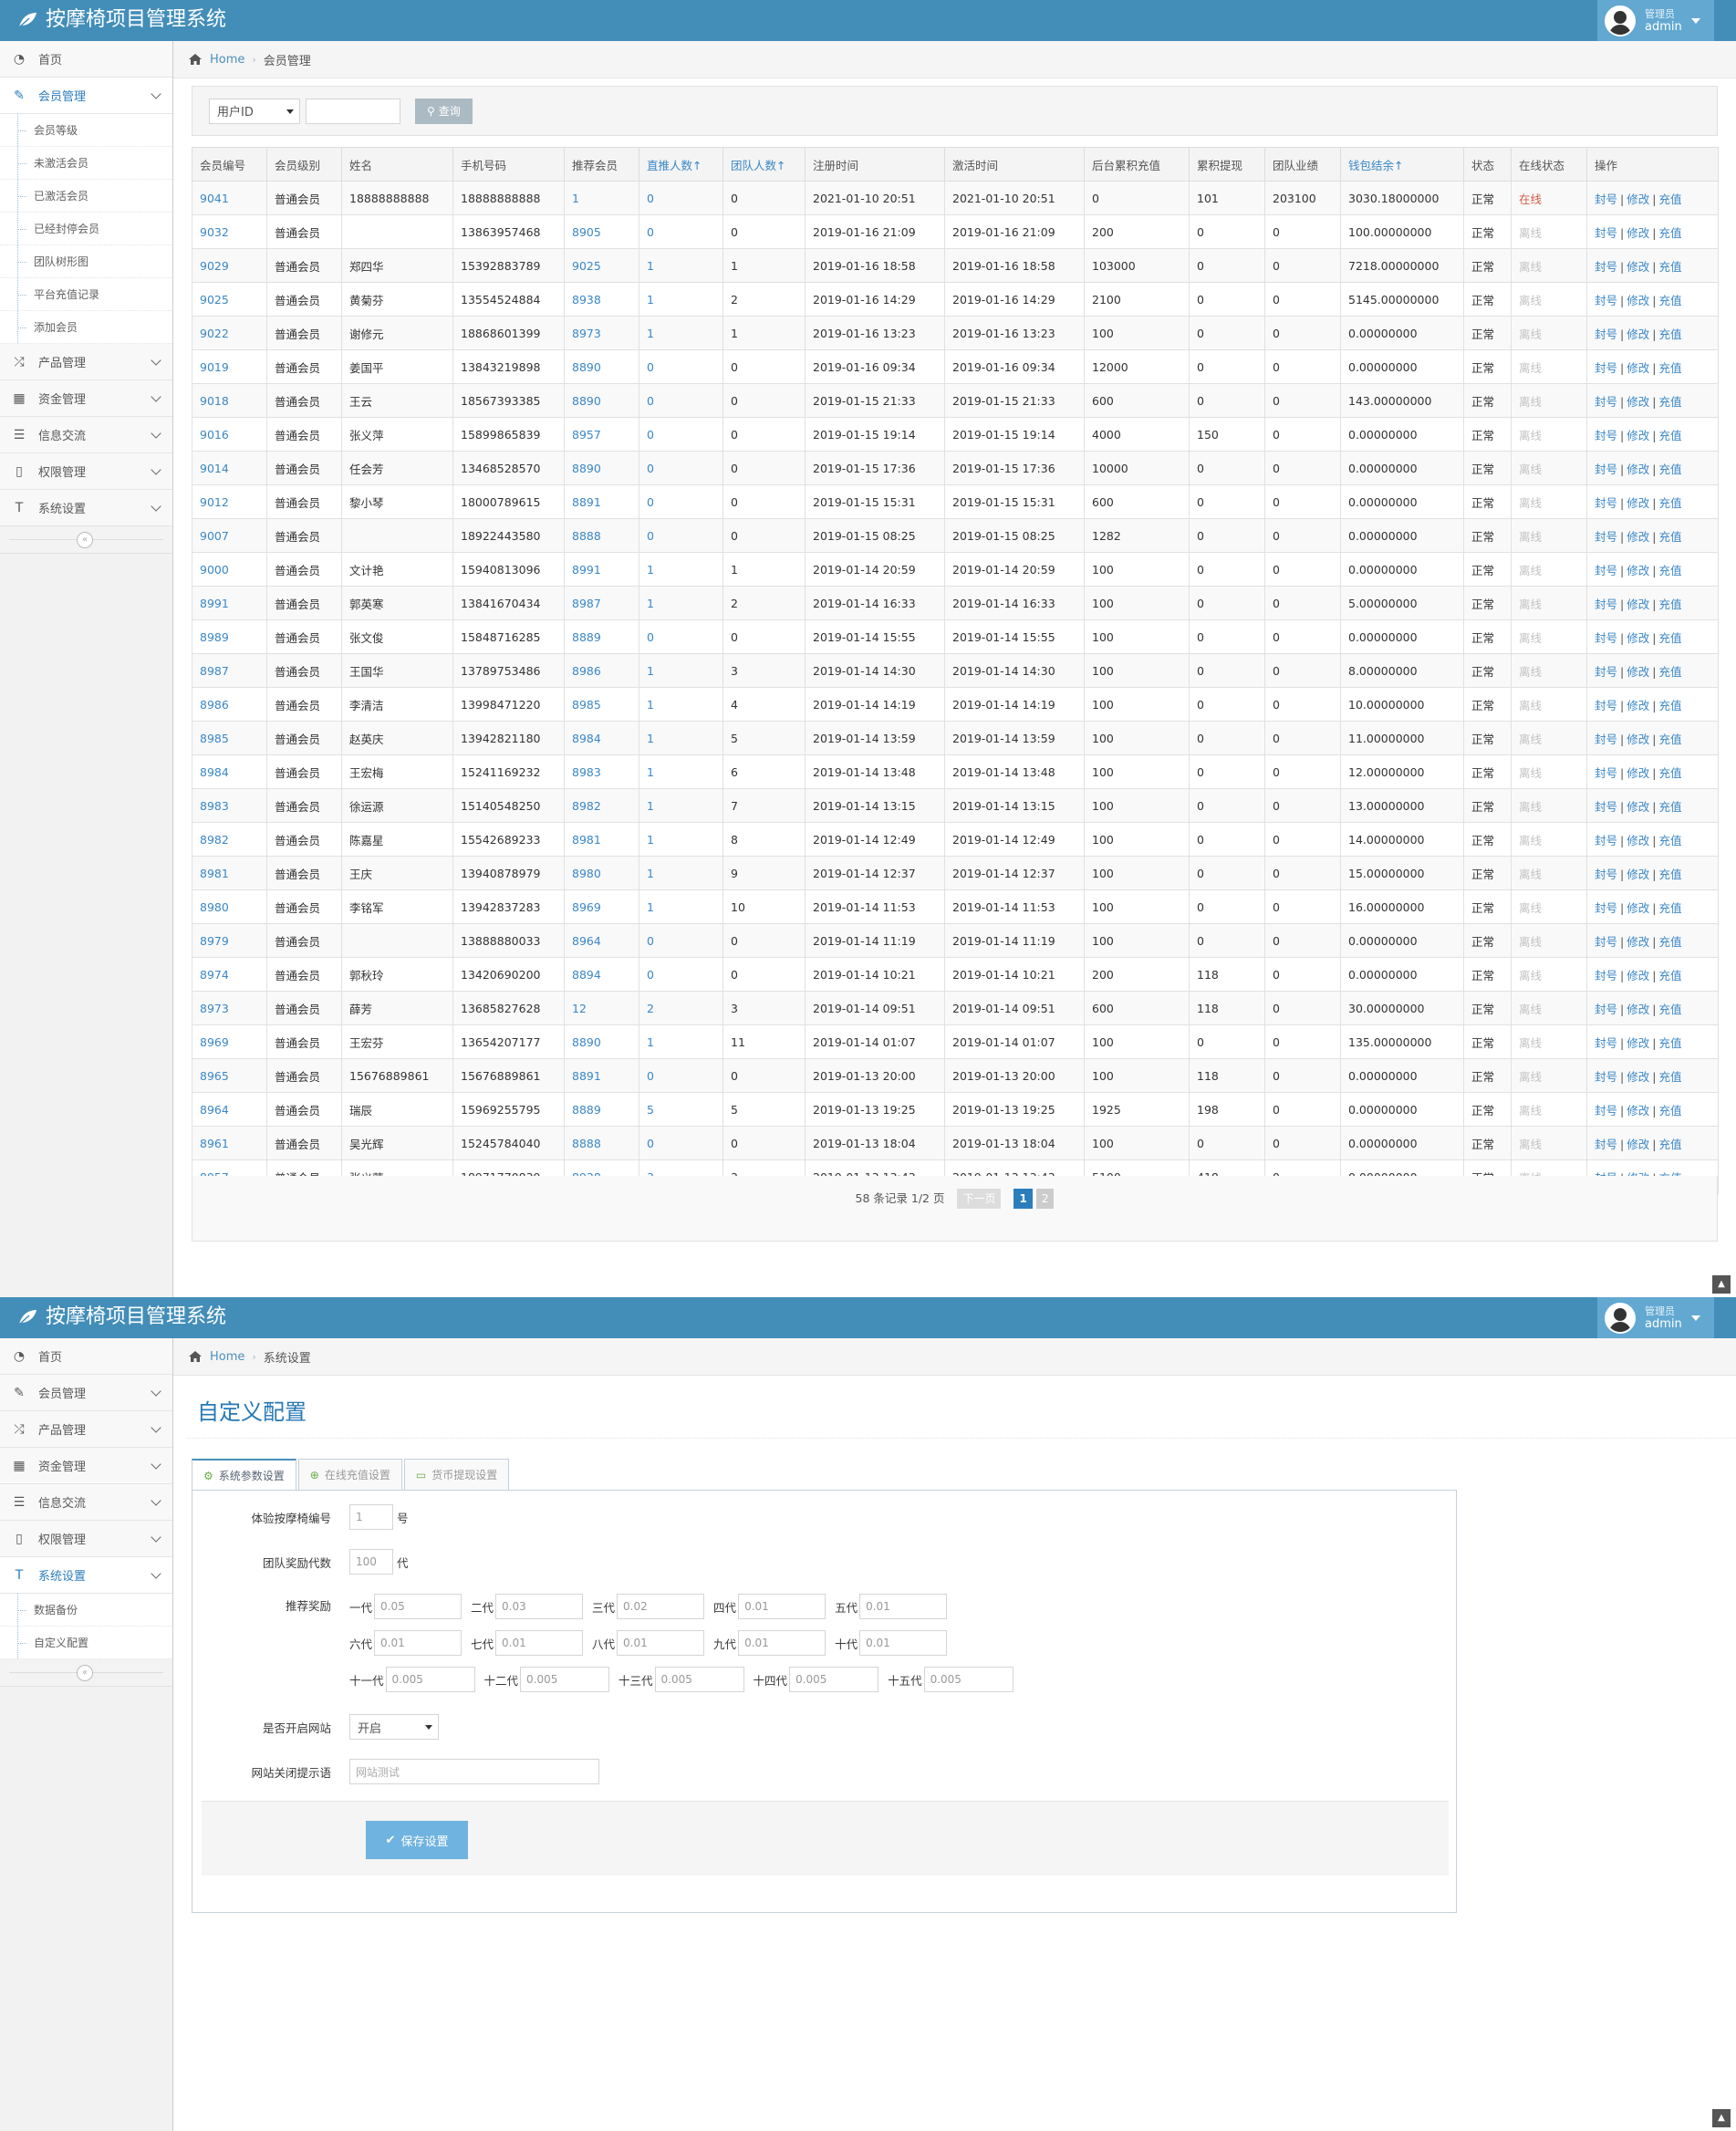 The height and width of the screenshot is (2131, 1736). Describe the element at coordinates (86, 163) in the screenshot. I see `subnav-inactive-members: 未激活会员` at that location.